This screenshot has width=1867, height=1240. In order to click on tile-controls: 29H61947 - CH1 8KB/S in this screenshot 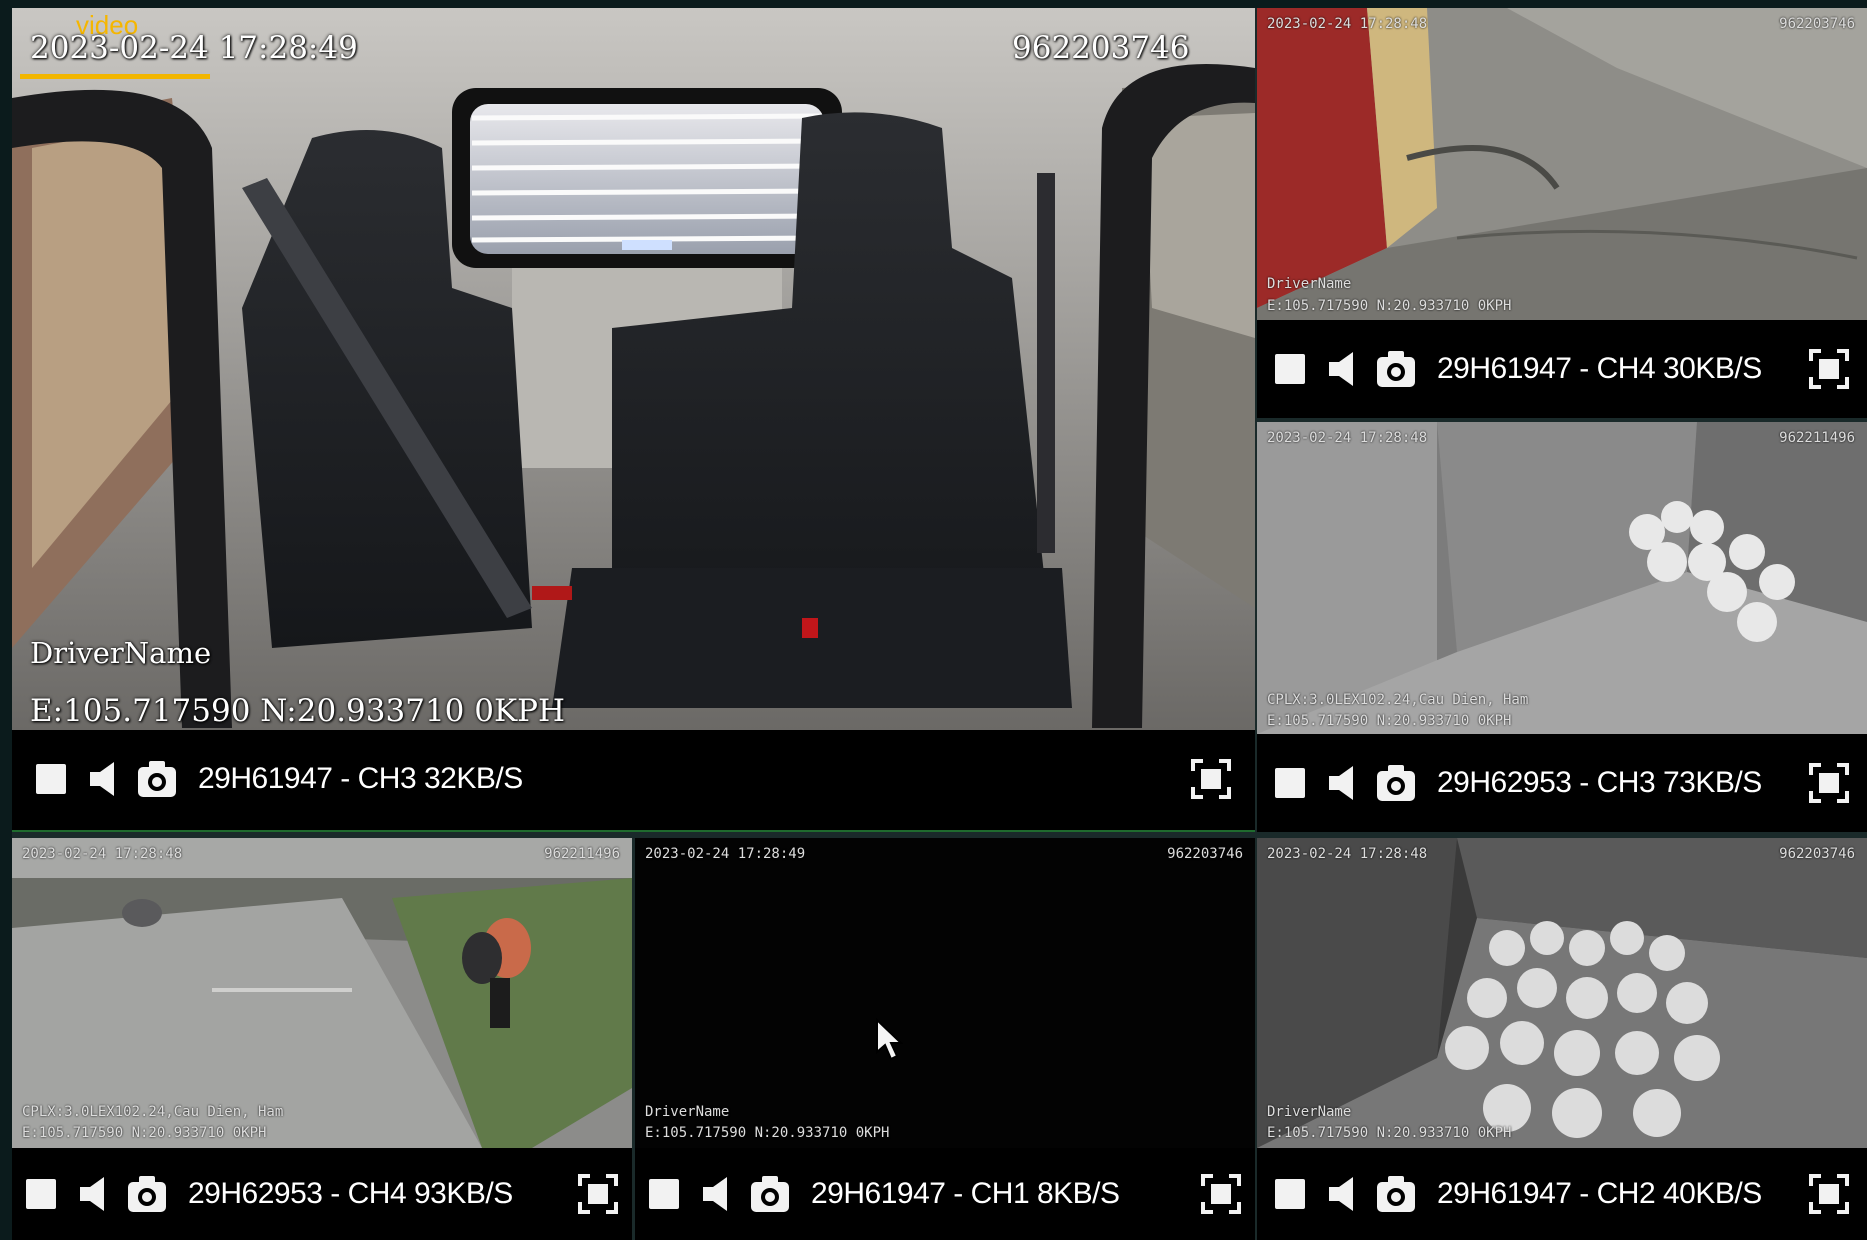, I will do `click(945, 1194)`.